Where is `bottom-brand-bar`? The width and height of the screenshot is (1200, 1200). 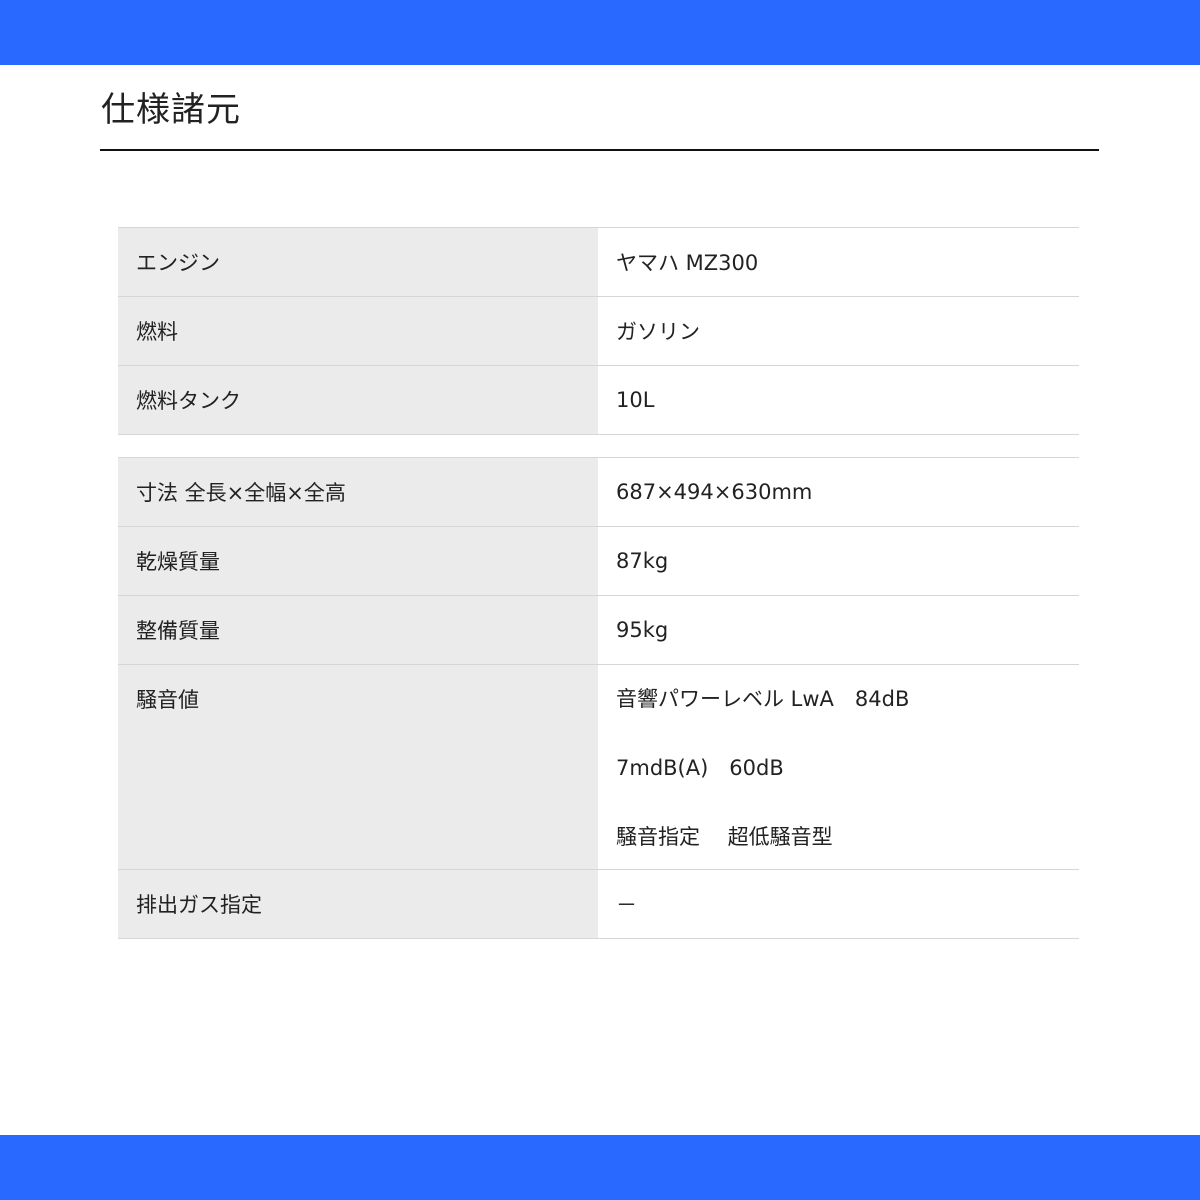 bottom-brand-bar is located at coordinates (600, 1167).